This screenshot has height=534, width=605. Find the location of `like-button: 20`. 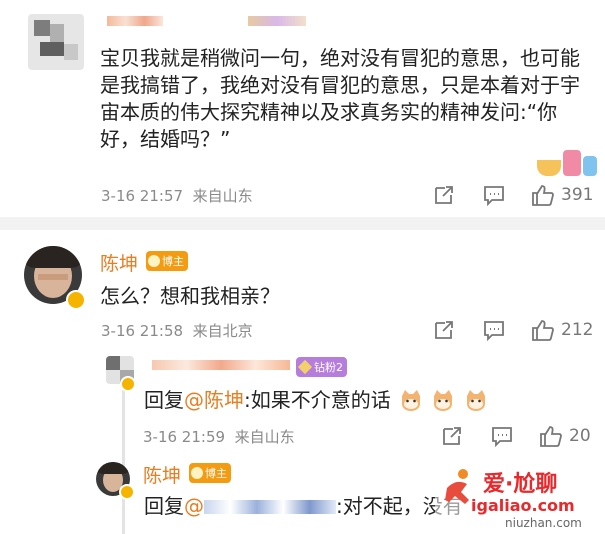

like-button: 20 is located at coordinates (565, 436).